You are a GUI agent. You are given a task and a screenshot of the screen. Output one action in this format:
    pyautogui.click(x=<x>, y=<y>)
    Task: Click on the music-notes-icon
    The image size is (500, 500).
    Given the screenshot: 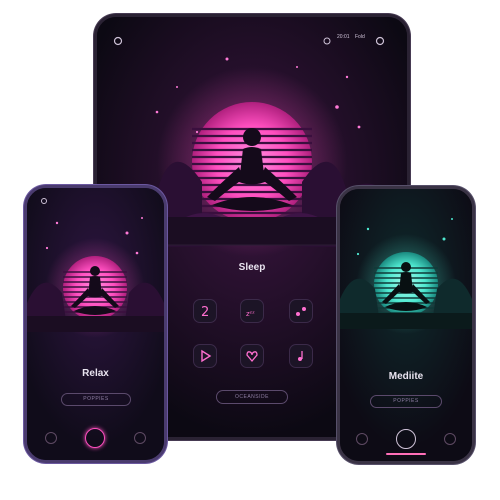 What is the action you would take?
    pyautogui.click(x=301, y=311)
    